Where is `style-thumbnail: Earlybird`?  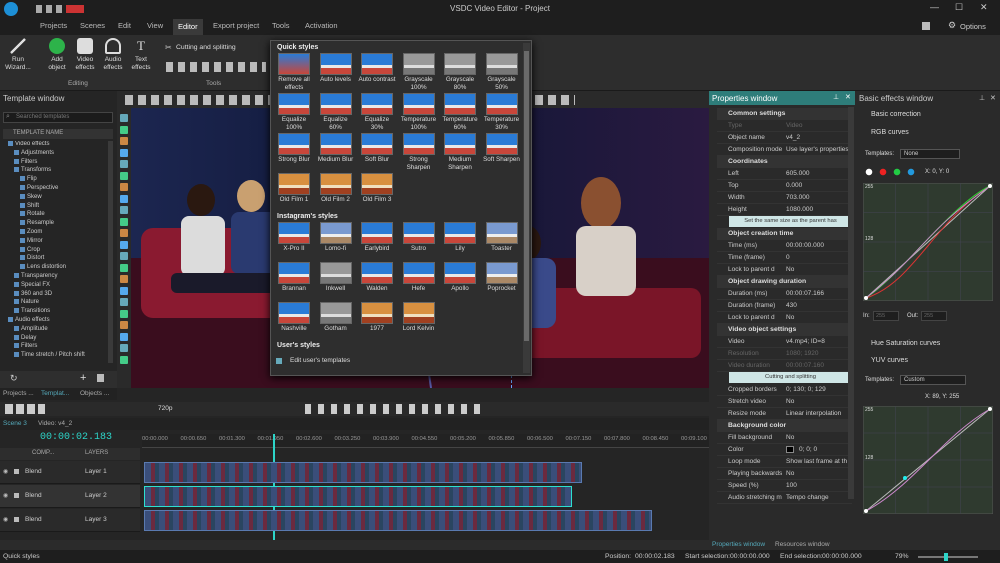
style-thumbnail: Earlybird is located at coordinates (377, 237).